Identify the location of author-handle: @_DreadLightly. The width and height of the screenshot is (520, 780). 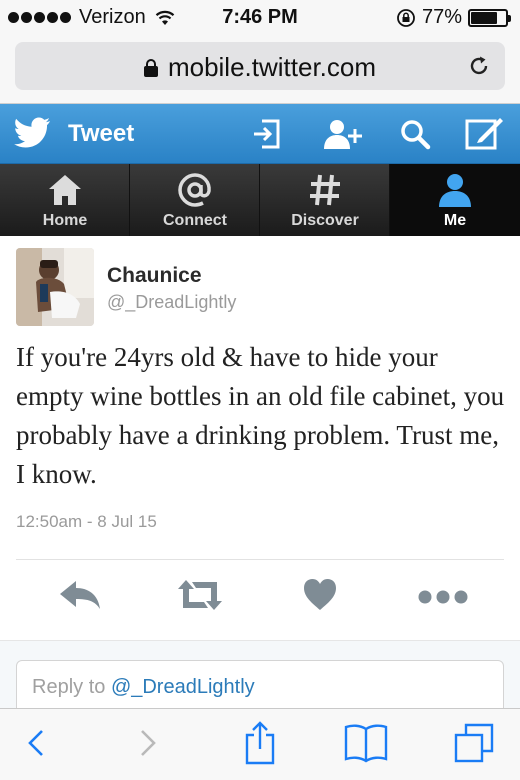
(171, 302).